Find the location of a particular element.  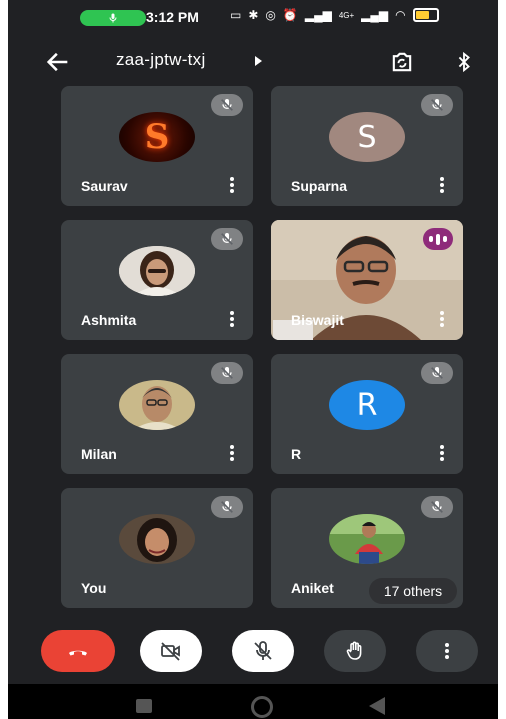

speaking-indicator is located at coordinates (438, 239).